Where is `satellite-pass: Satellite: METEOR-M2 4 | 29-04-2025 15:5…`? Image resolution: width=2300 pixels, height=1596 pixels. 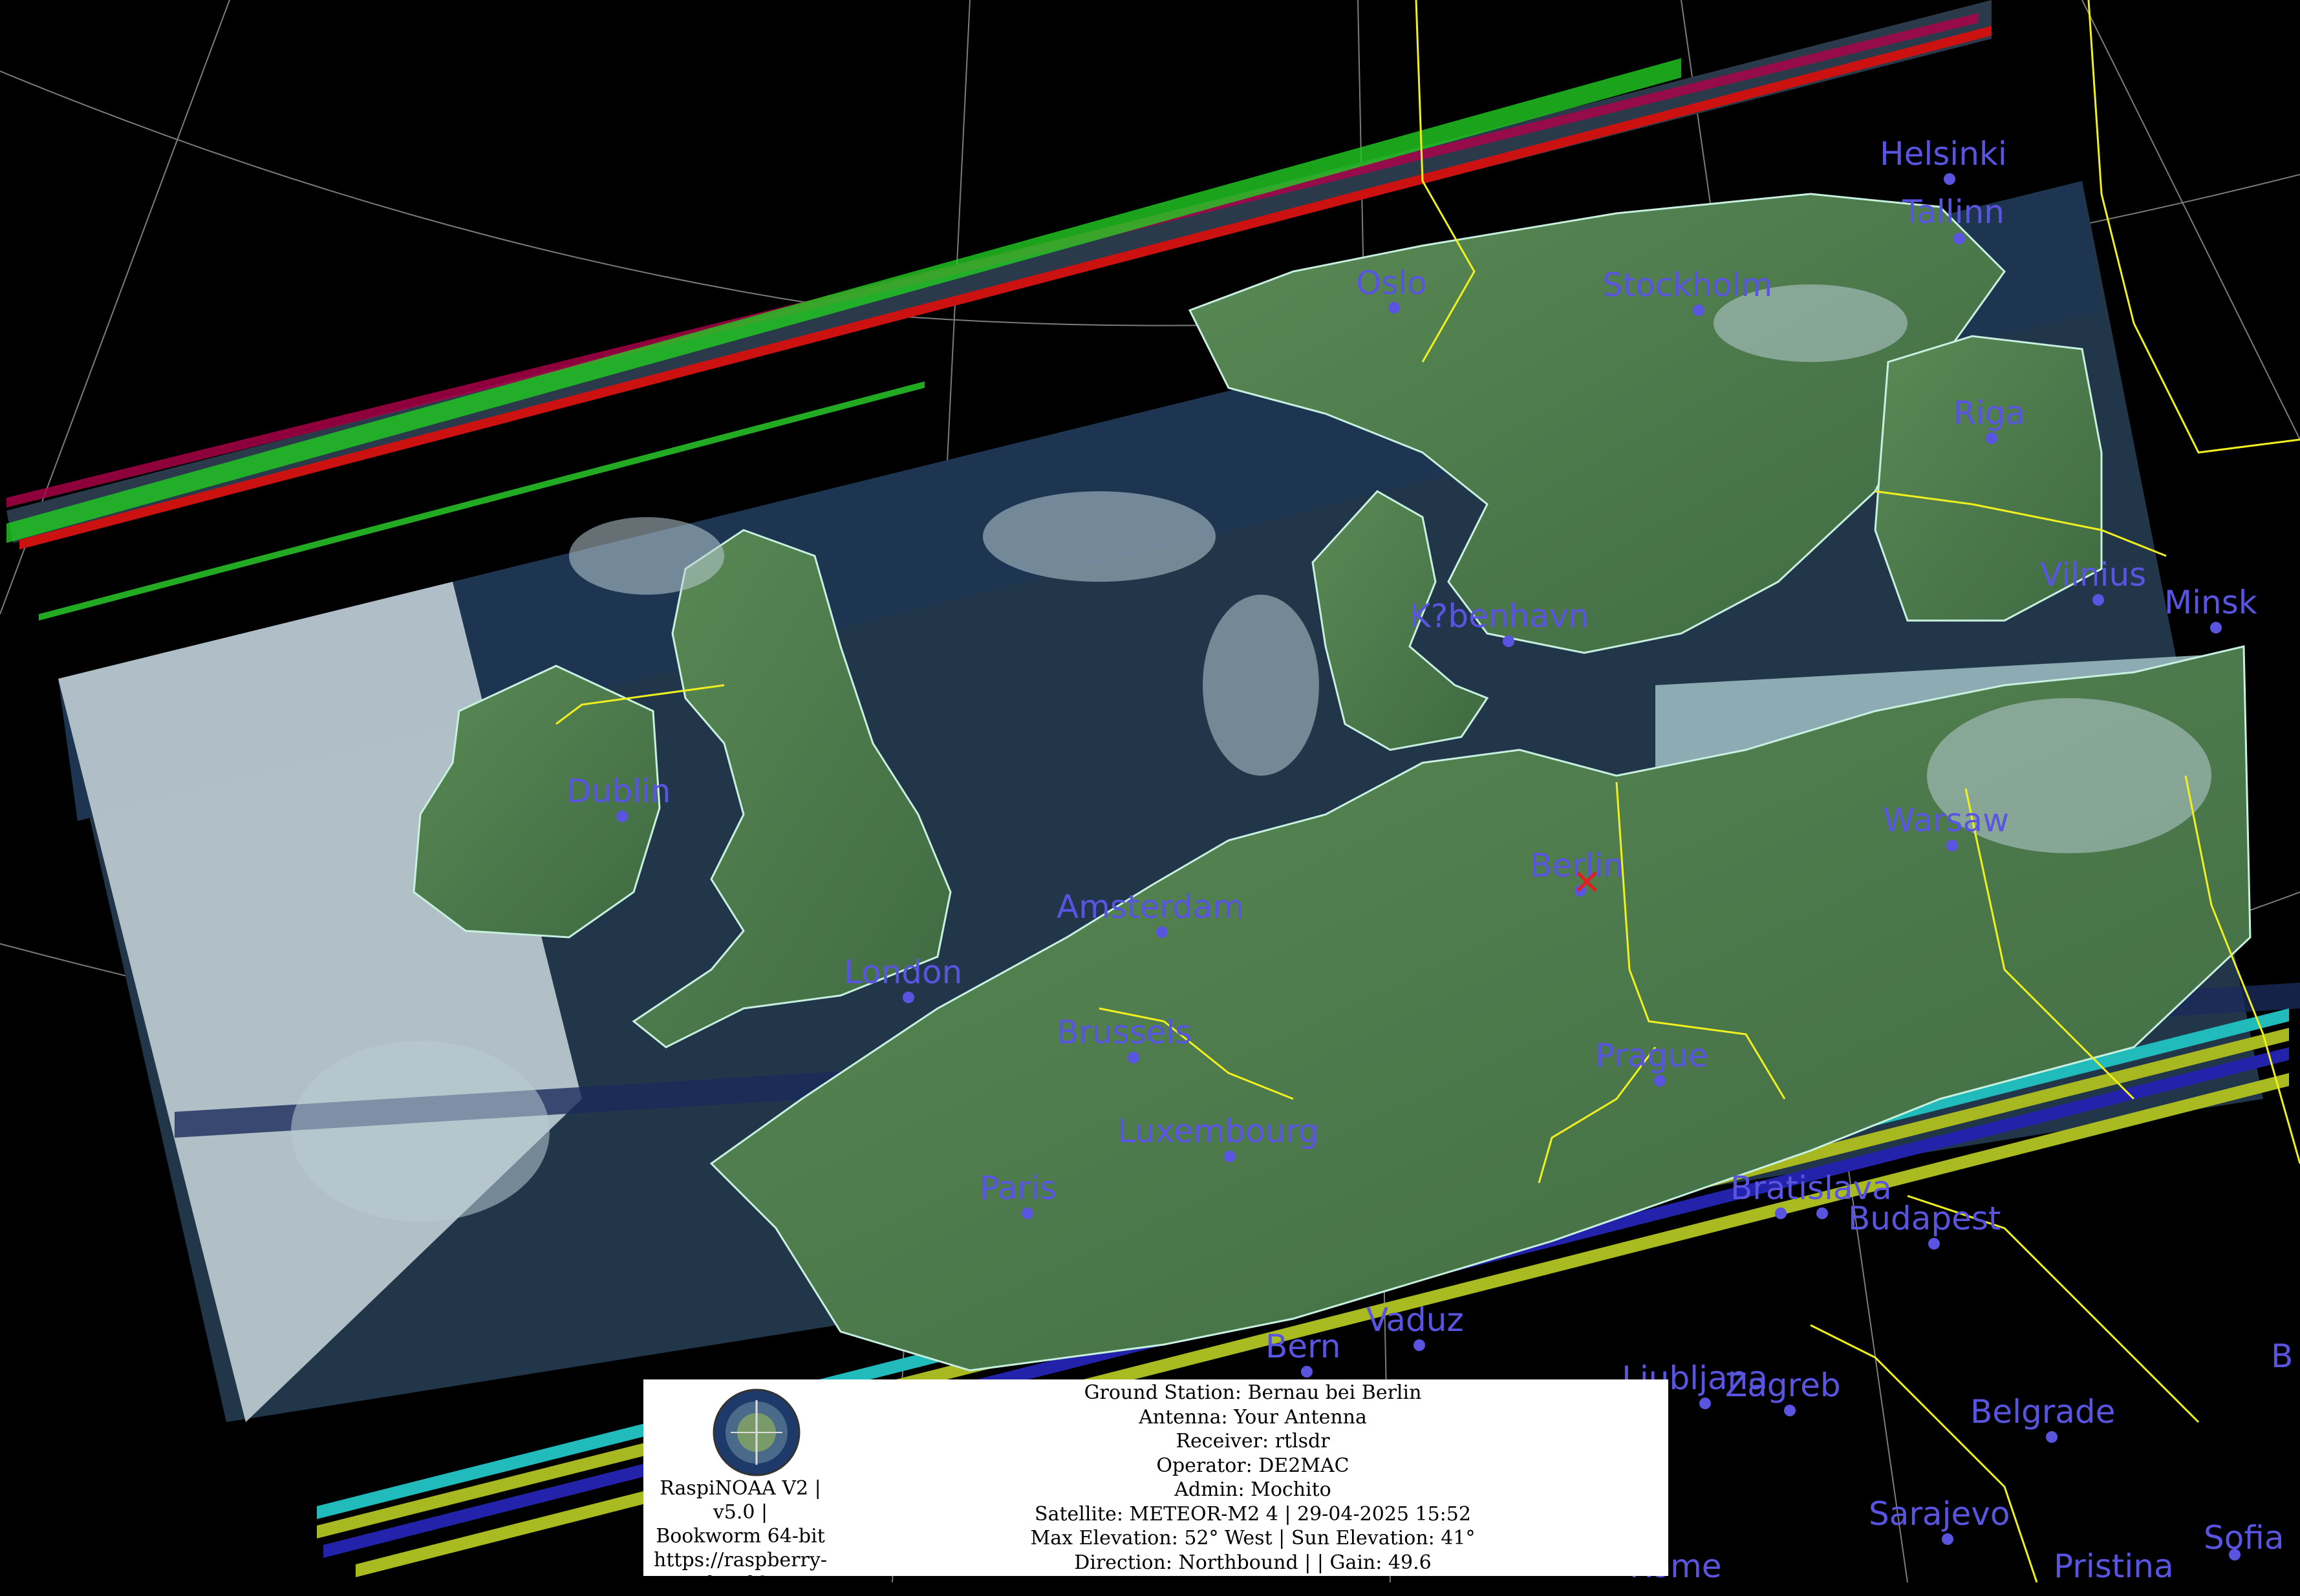 satellite-pass: Satellite: METEOR-M2 4 | 29-04-2025 15:5… is located at coordinates (1253, 1514).